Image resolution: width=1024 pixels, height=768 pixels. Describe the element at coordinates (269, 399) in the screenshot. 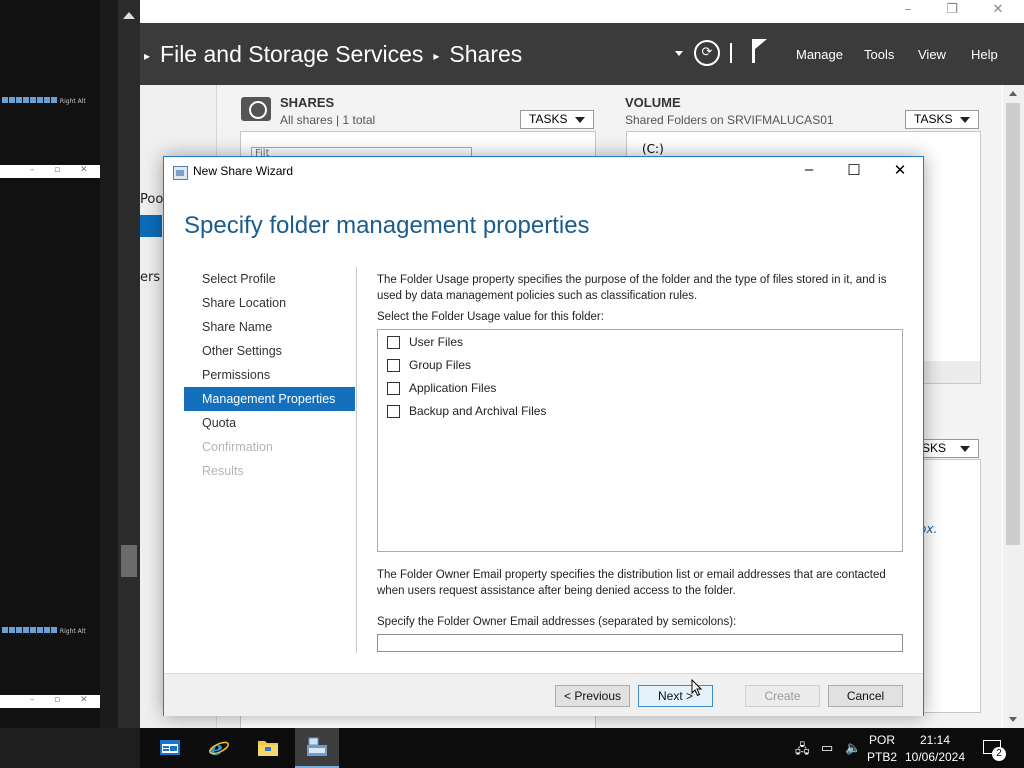

I see `step-management-properties: Management Properties` at that location.